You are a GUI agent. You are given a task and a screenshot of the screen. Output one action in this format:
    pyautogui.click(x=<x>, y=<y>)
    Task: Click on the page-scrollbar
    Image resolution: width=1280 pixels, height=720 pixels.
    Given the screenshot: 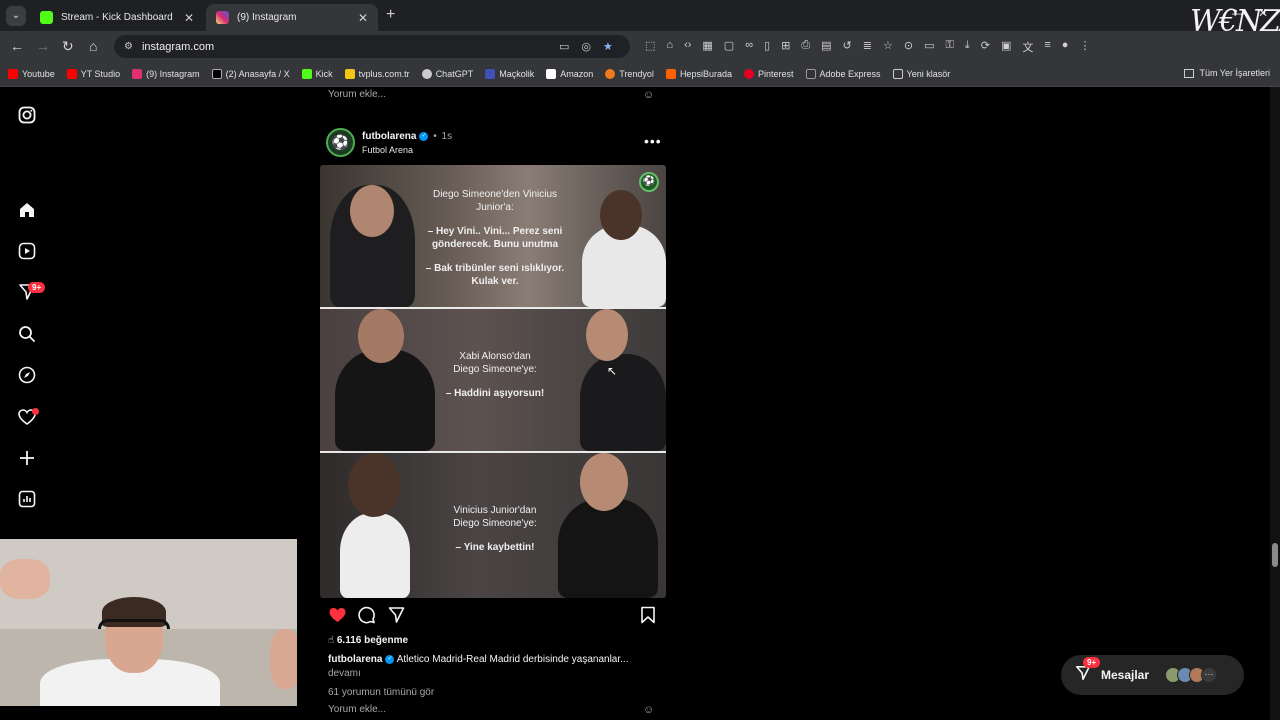 What is the action you would take?
    pyautogui.click(x=1275, y=403)
    